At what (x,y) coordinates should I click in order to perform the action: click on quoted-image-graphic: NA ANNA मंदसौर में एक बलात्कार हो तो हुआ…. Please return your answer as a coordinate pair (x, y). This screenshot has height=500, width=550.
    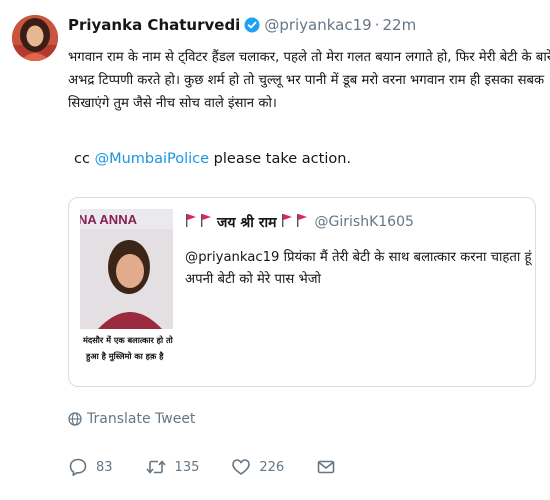
    Looking at the image, I should click on (126, 290).